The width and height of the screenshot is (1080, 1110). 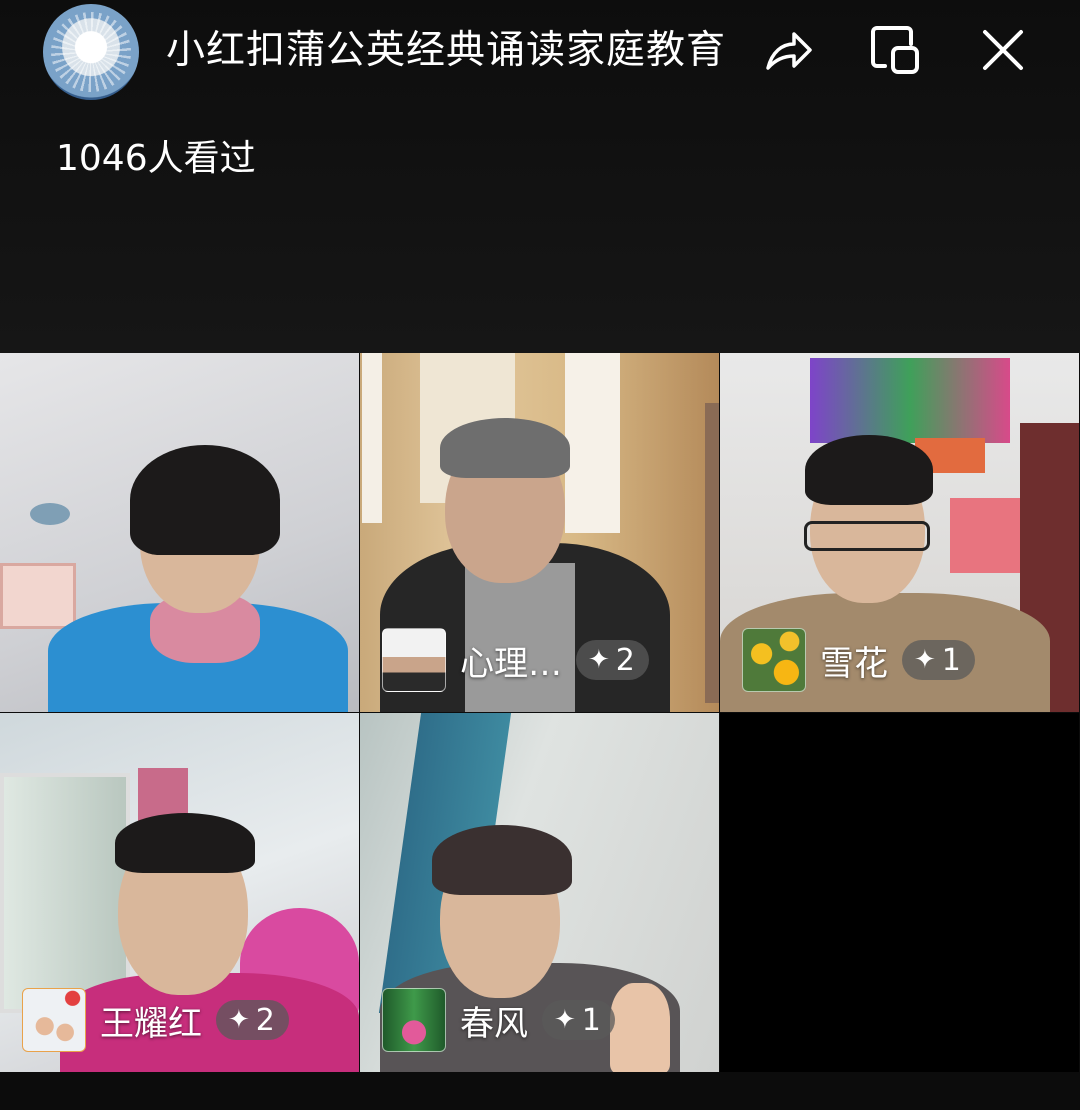 I want to click on window, so click(x=65, y=893).